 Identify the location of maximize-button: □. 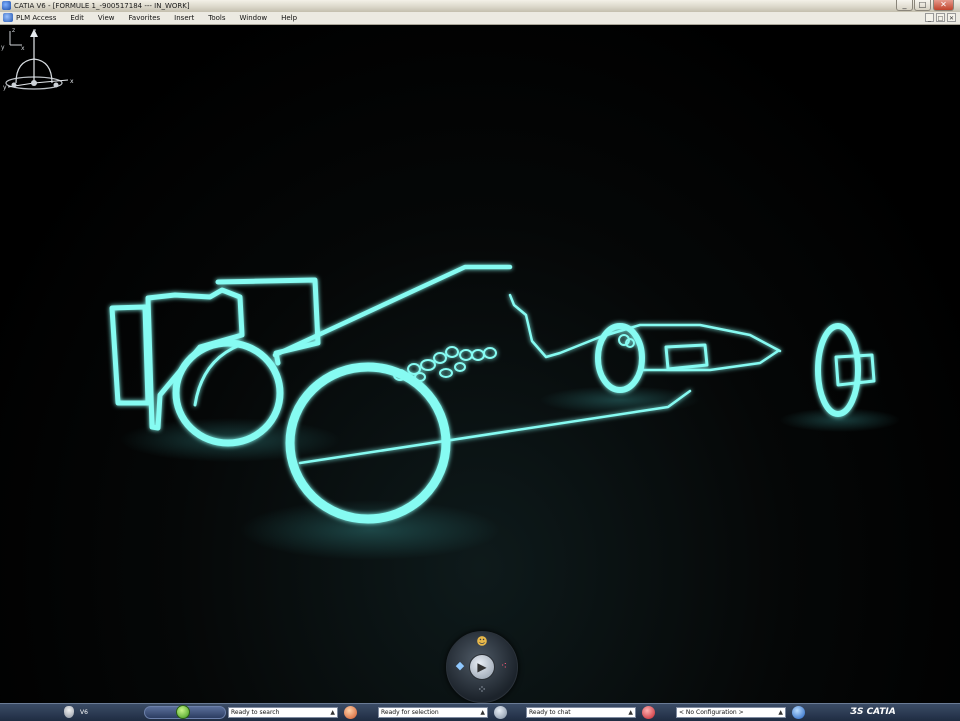
(922, 5).